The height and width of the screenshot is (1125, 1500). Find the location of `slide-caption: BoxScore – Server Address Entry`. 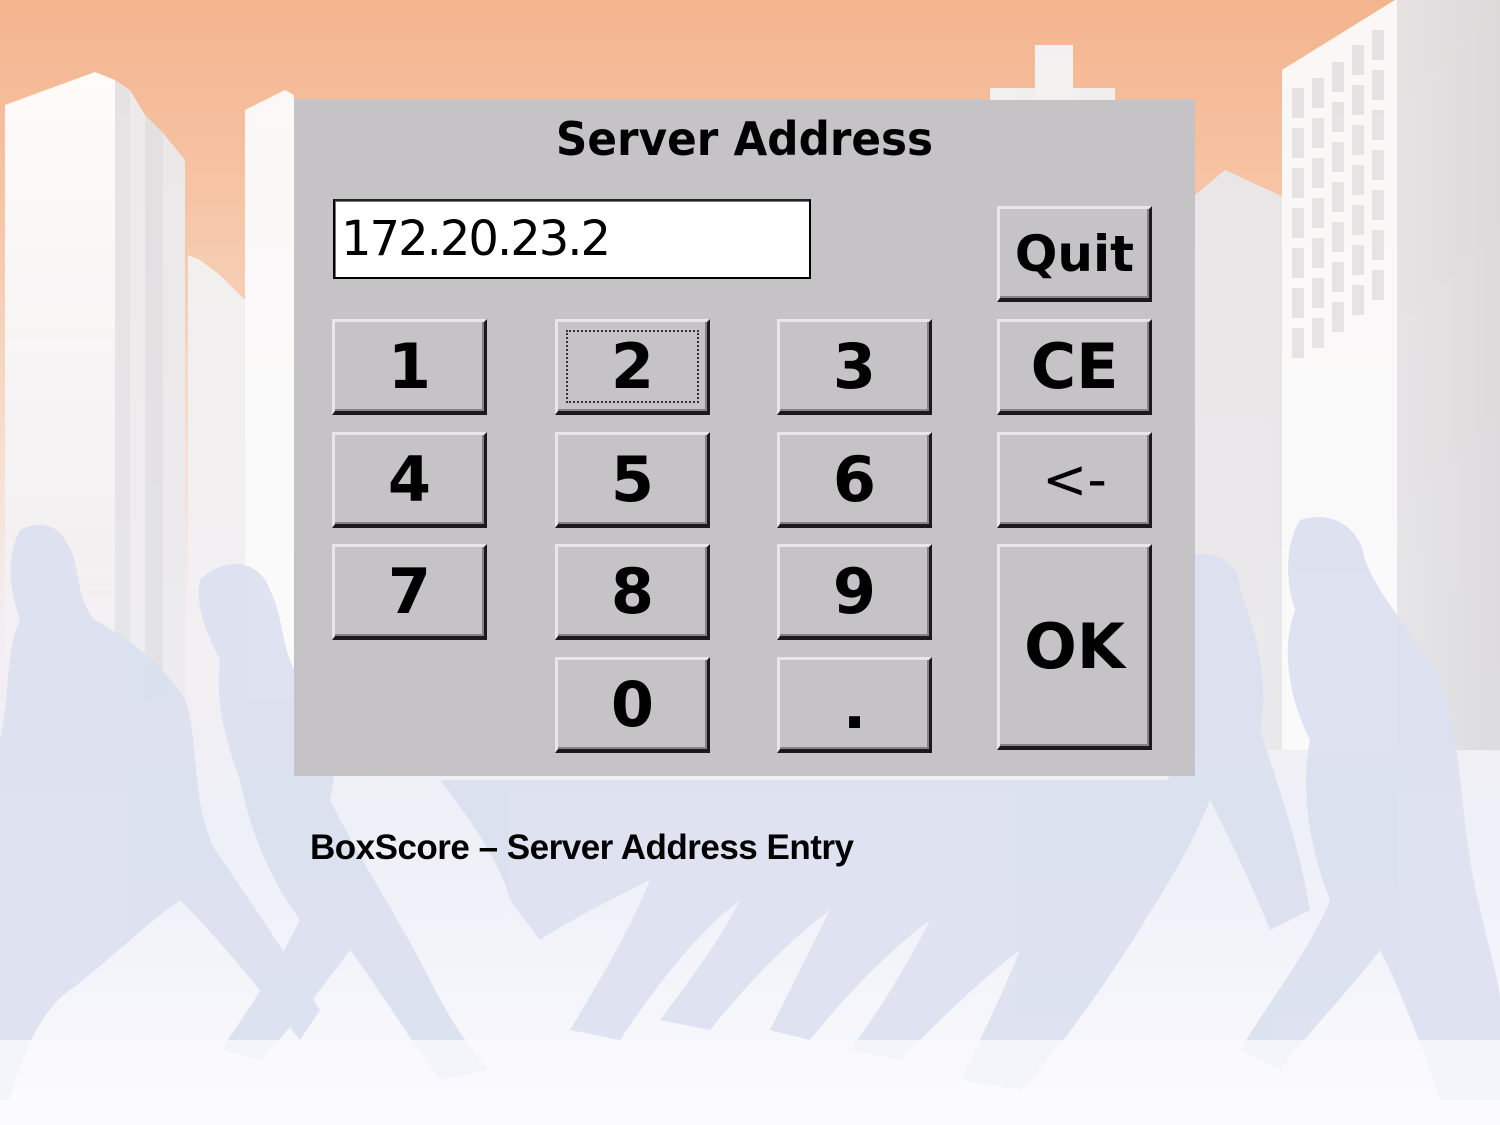

slide-caption: BoxScore – Server Address Entry is located at coordinates (582, 847).